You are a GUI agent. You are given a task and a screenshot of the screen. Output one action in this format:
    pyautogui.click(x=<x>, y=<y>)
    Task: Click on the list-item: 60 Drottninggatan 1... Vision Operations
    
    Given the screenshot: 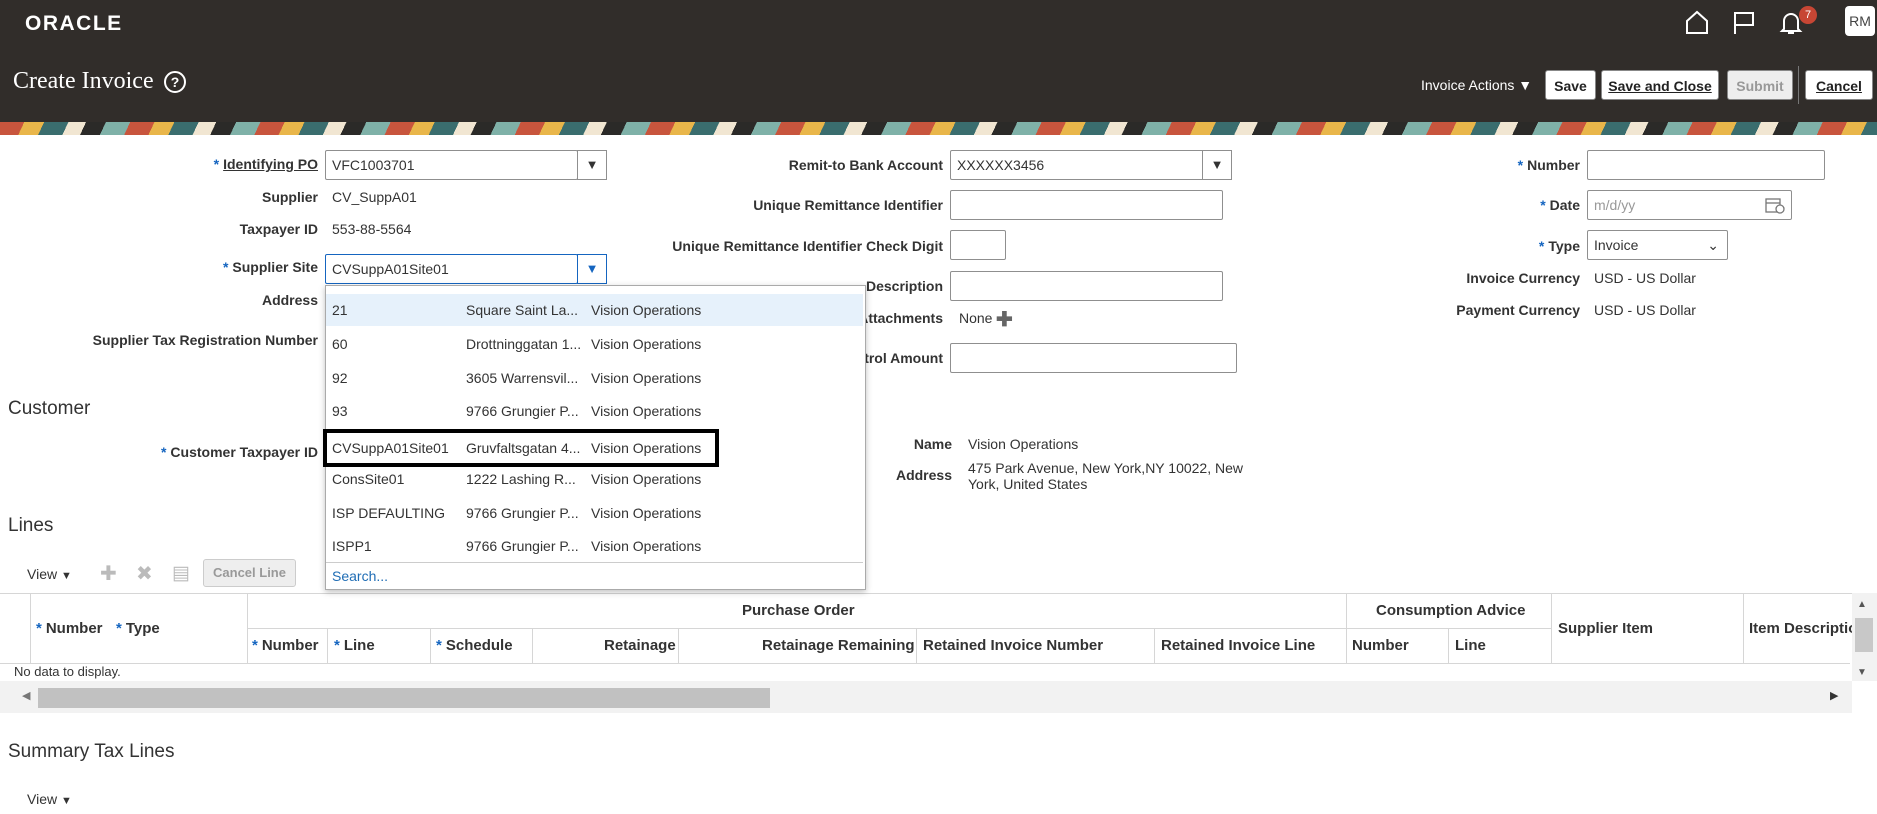 What is the action you would take?
    pyautogui.click(x=594, y=344)
    